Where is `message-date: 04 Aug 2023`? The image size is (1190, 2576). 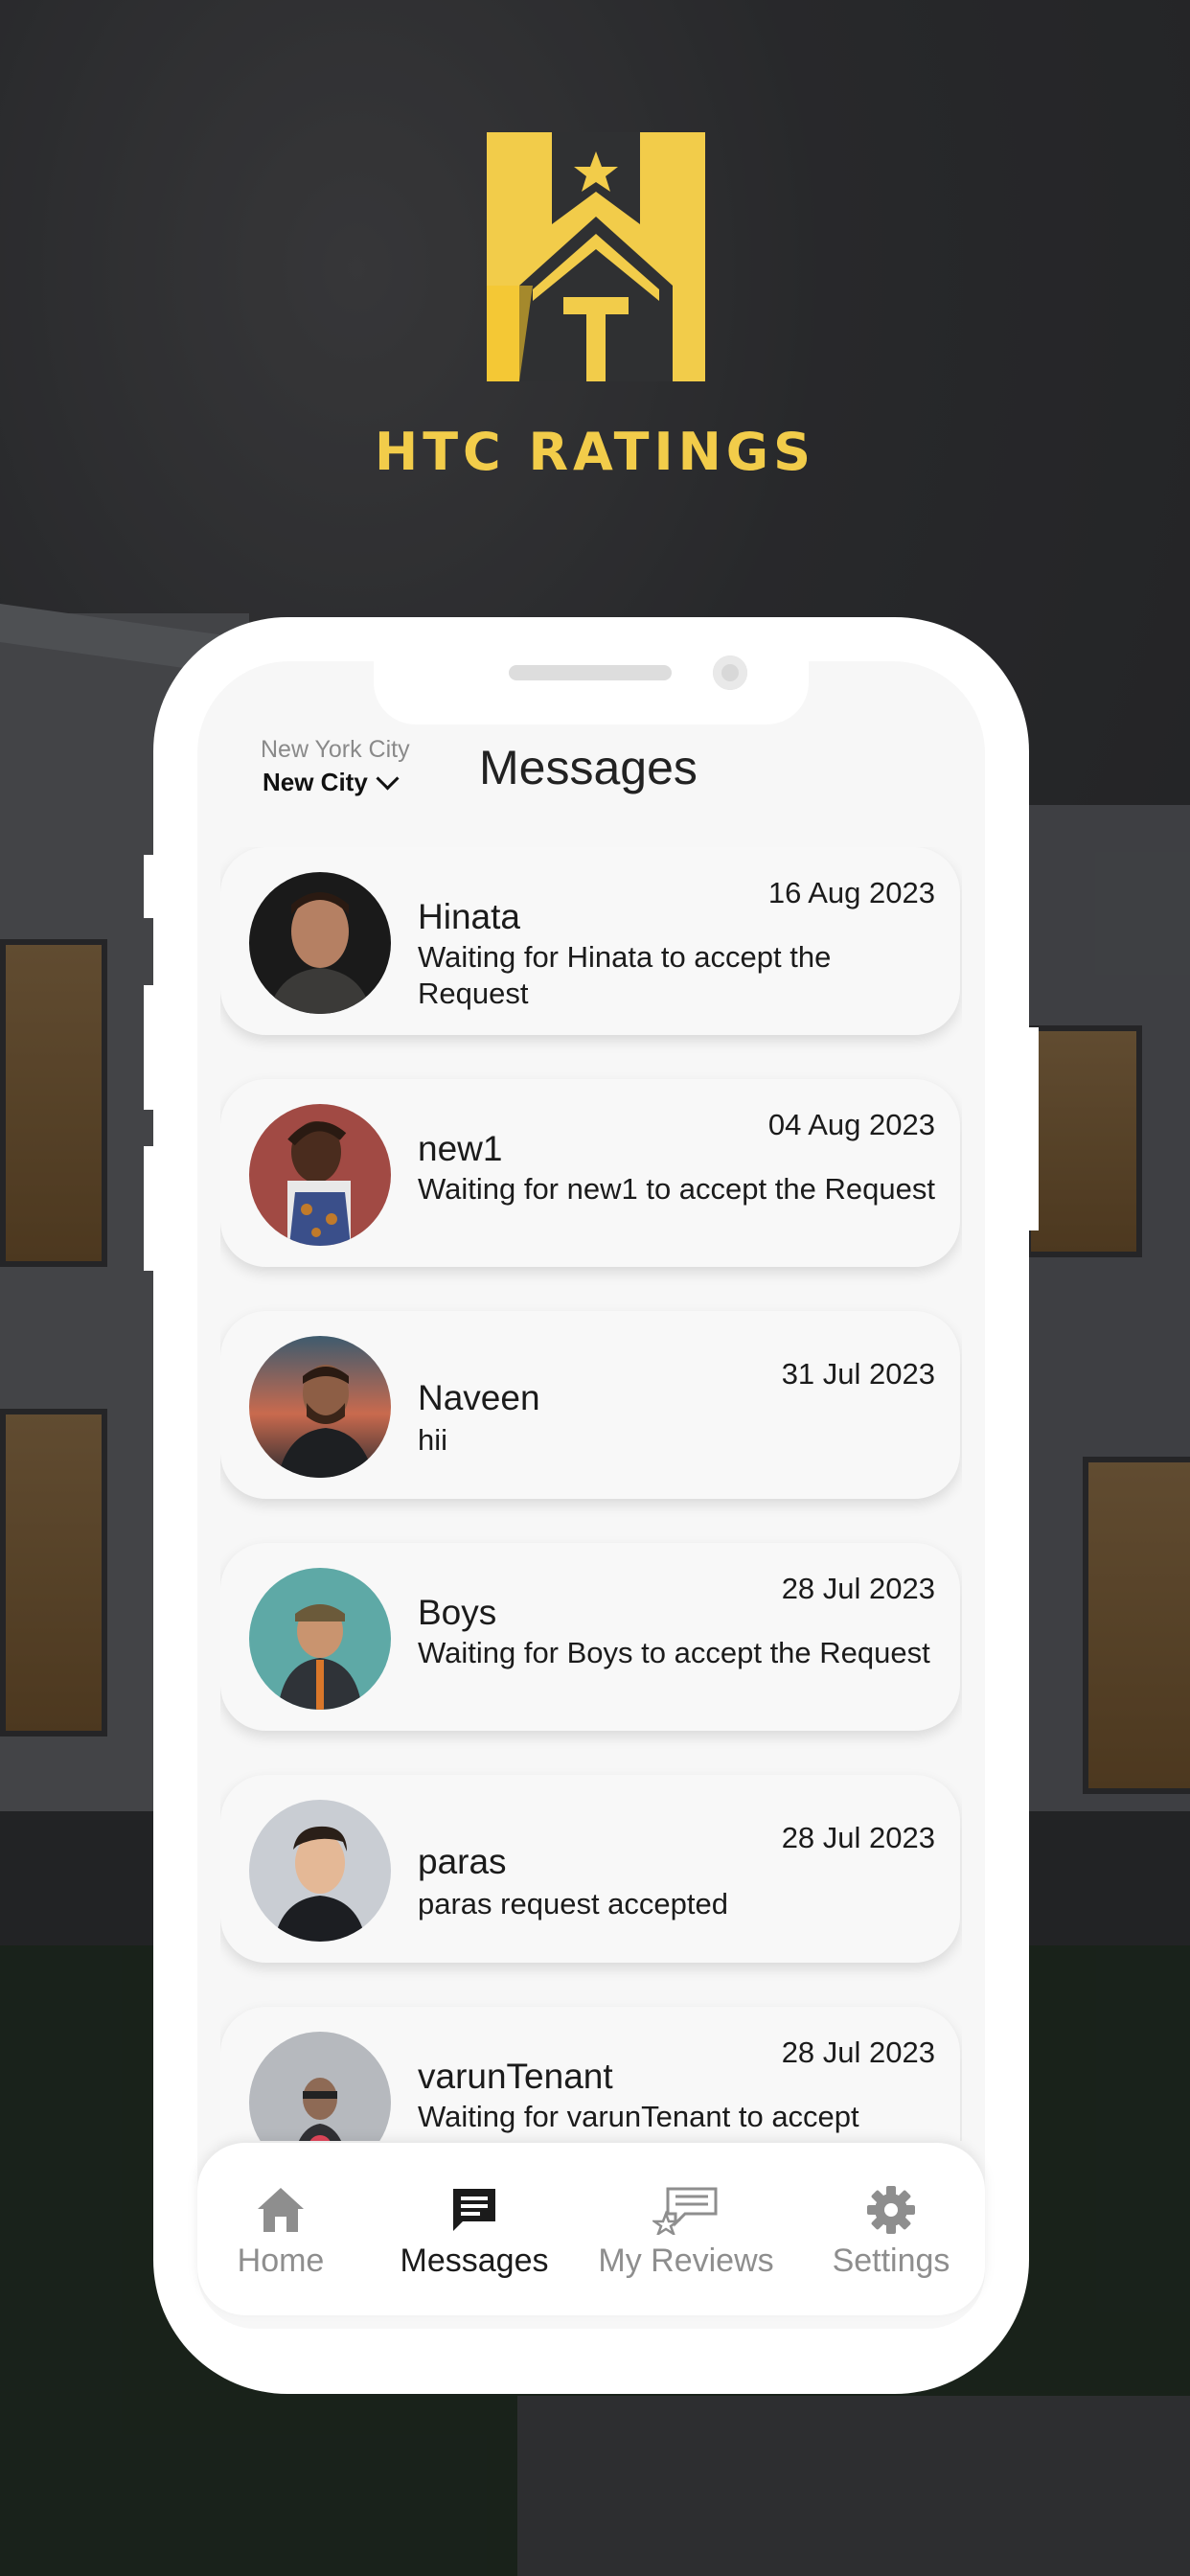
message-date: 04 Aug 2023 is located at coordinates (851, 1124).